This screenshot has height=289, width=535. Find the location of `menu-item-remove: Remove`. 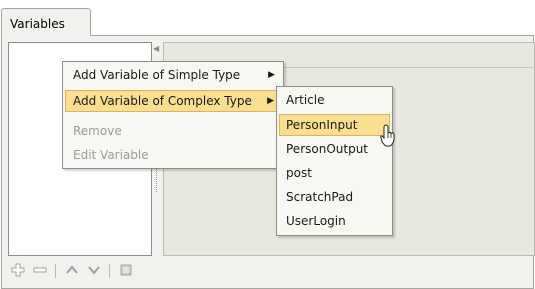

menu-item-remove: Remove is located at coordinates (173, 131).